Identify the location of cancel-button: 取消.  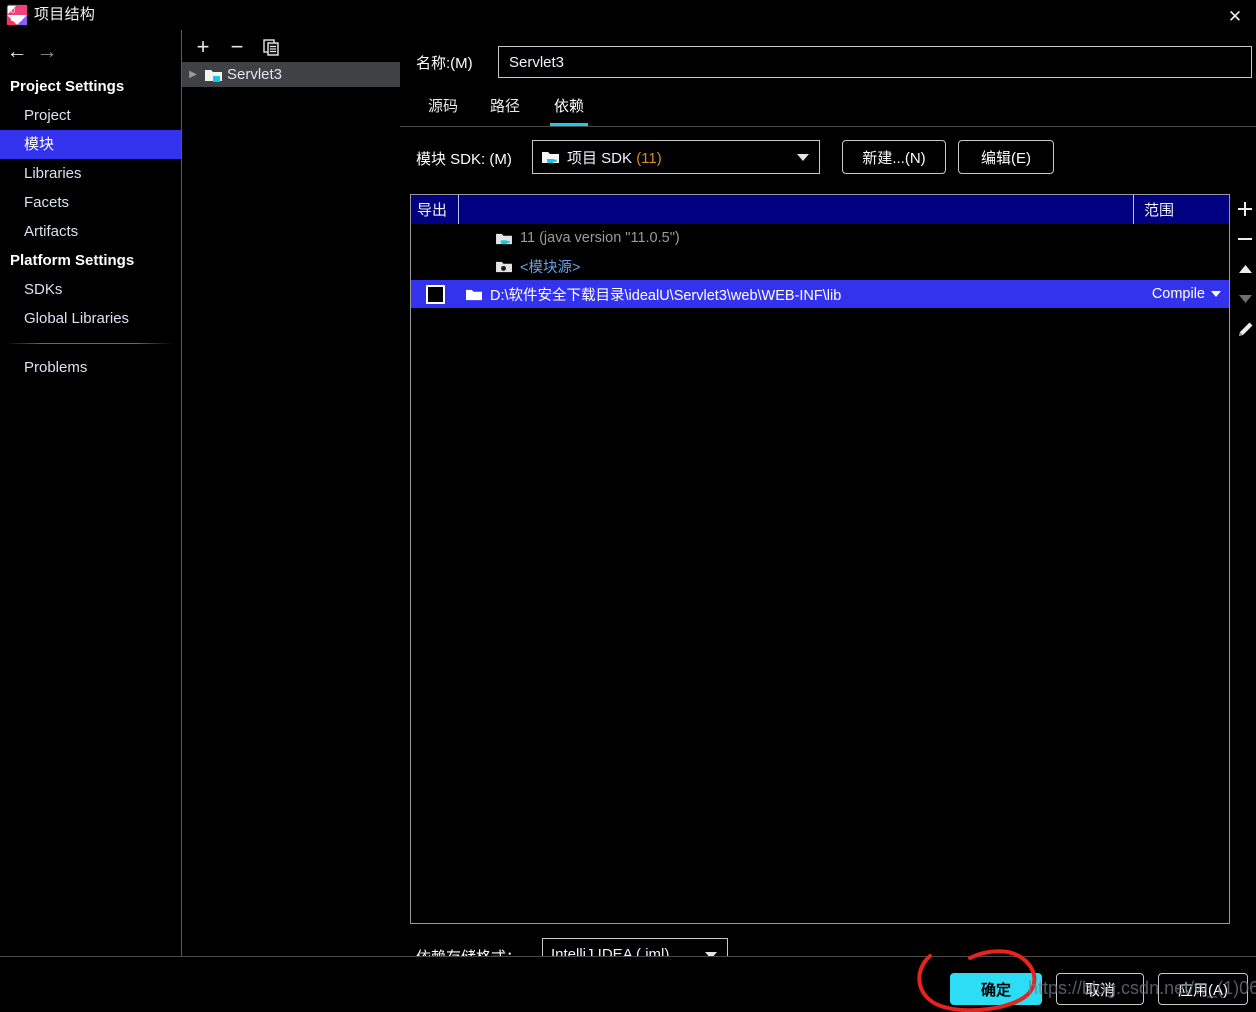
(1100, 989).